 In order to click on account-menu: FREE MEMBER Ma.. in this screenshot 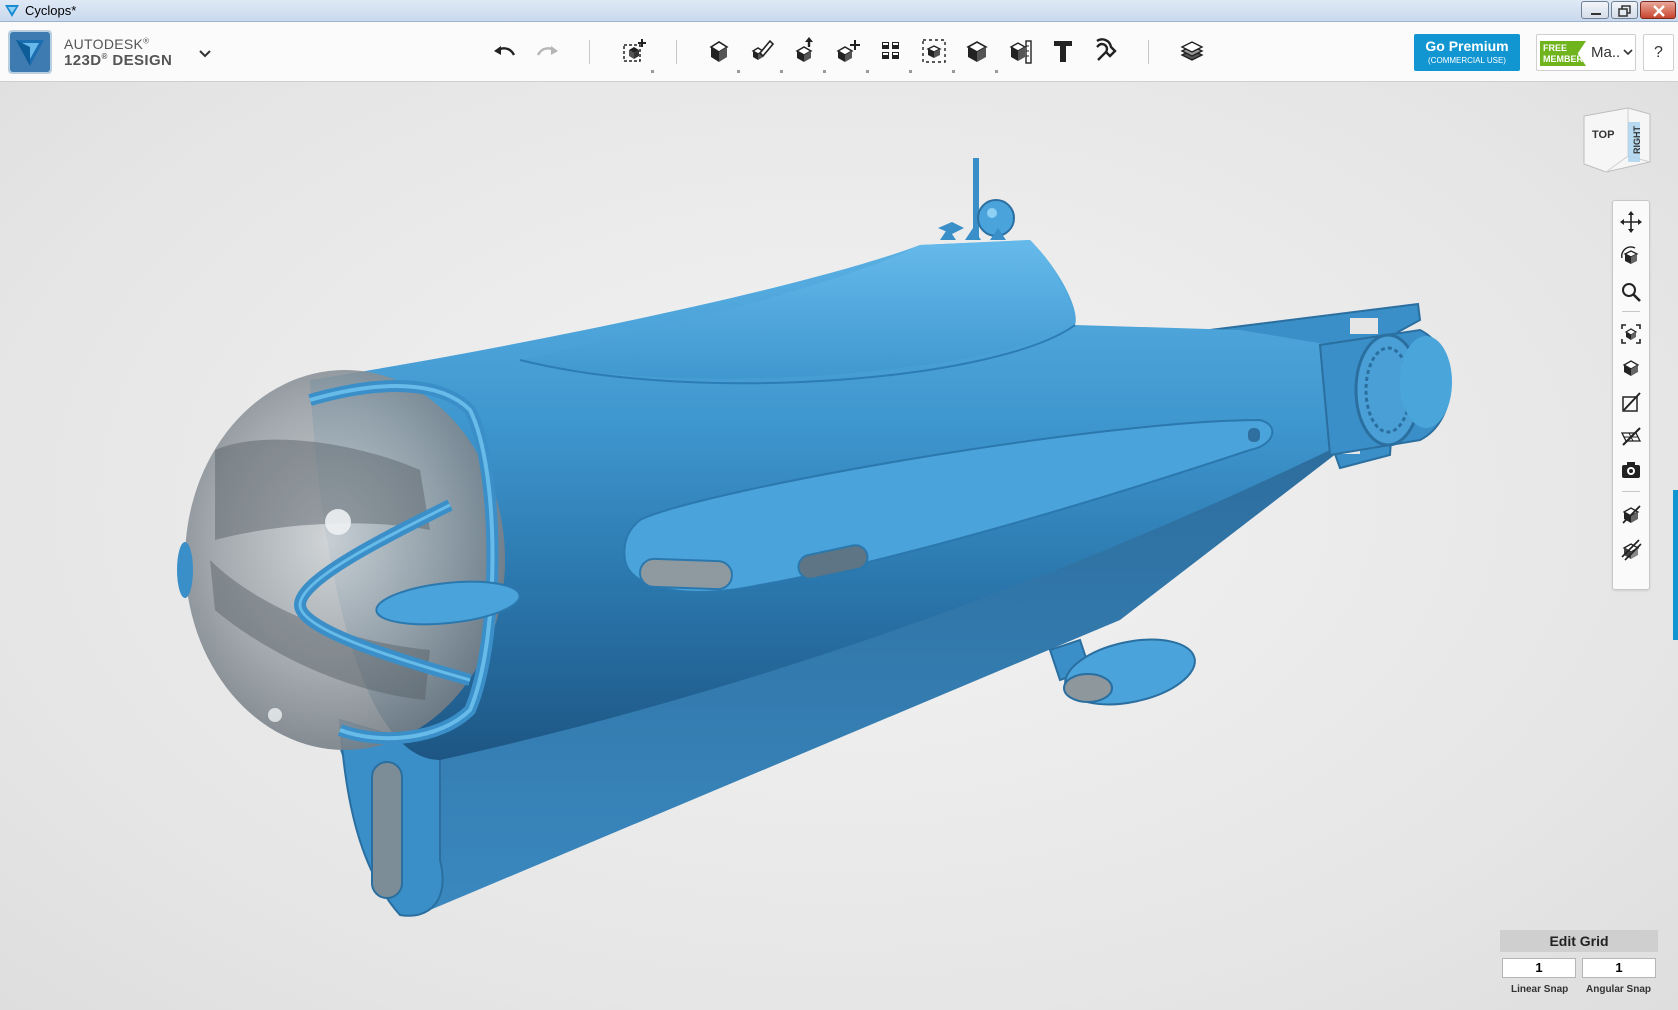, I will do `click(1586, 52)`.